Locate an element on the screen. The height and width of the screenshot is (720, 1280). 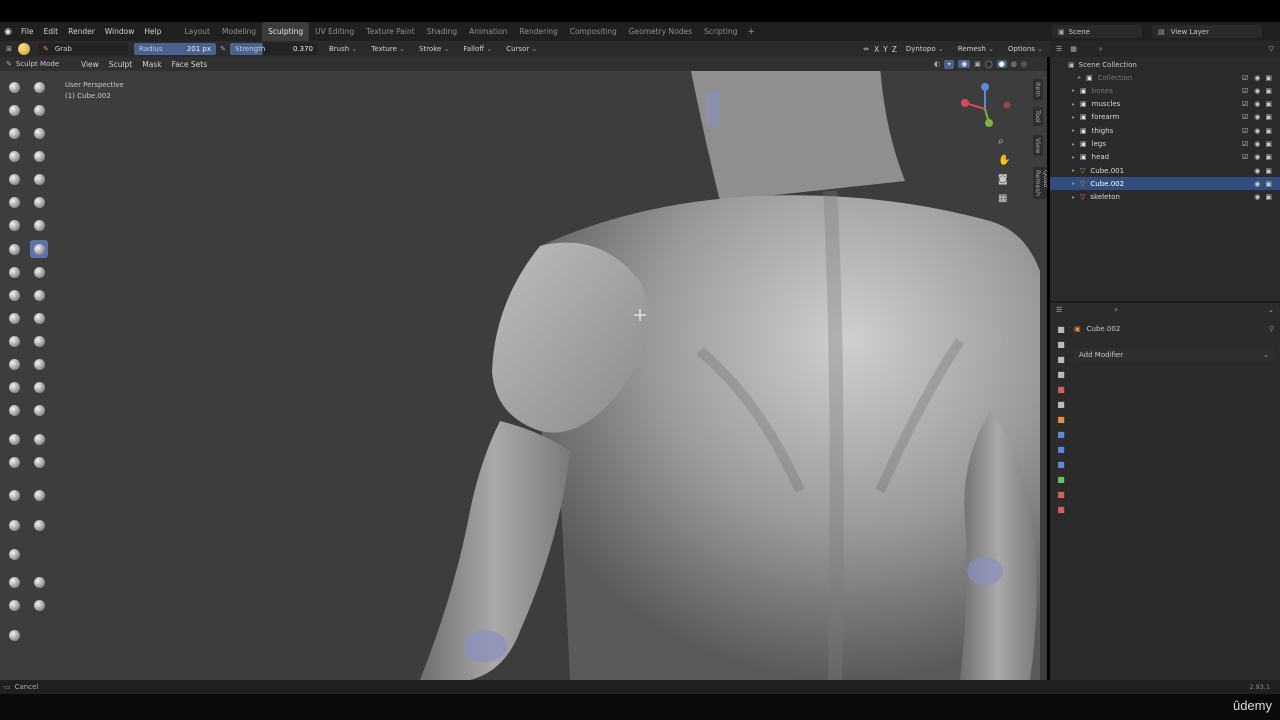
sculpt-brush-tool-43-icon is located at coordinates (39, 605).